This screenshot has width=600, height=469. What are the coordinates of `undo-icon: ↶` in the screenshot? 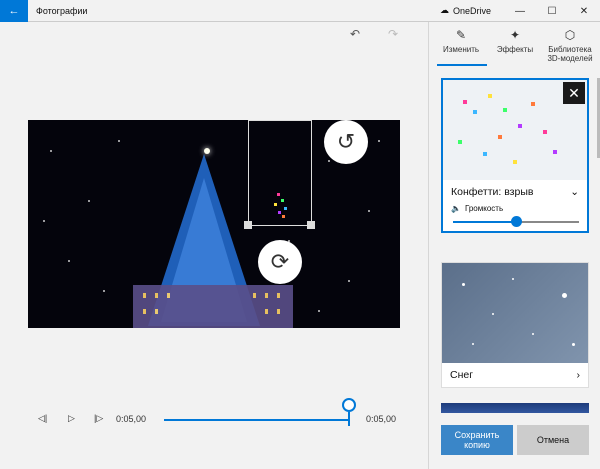 It's located at (355, 34).